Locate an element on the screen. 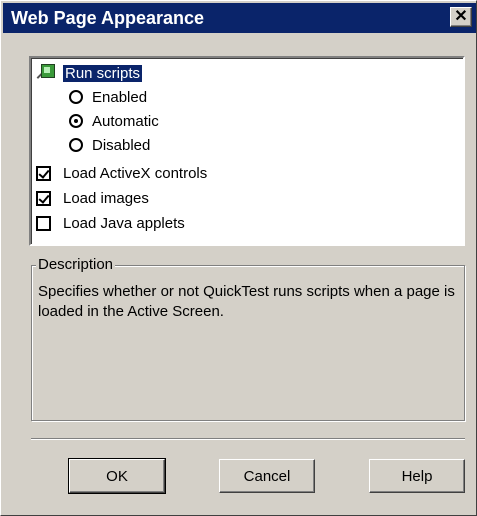  radio-disabled: Disabled is located at coordinates (109, 145).